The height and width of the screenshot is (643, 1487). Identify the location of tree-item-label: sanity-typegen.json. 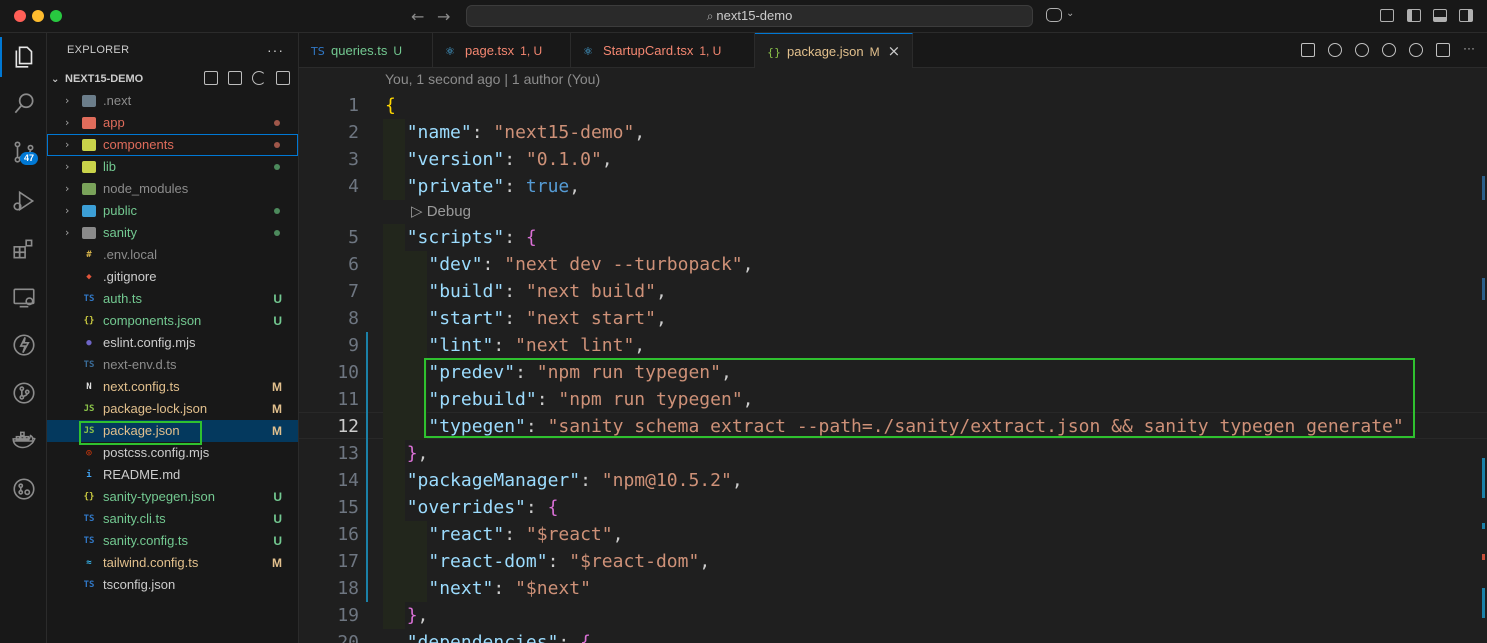
(159, 496).